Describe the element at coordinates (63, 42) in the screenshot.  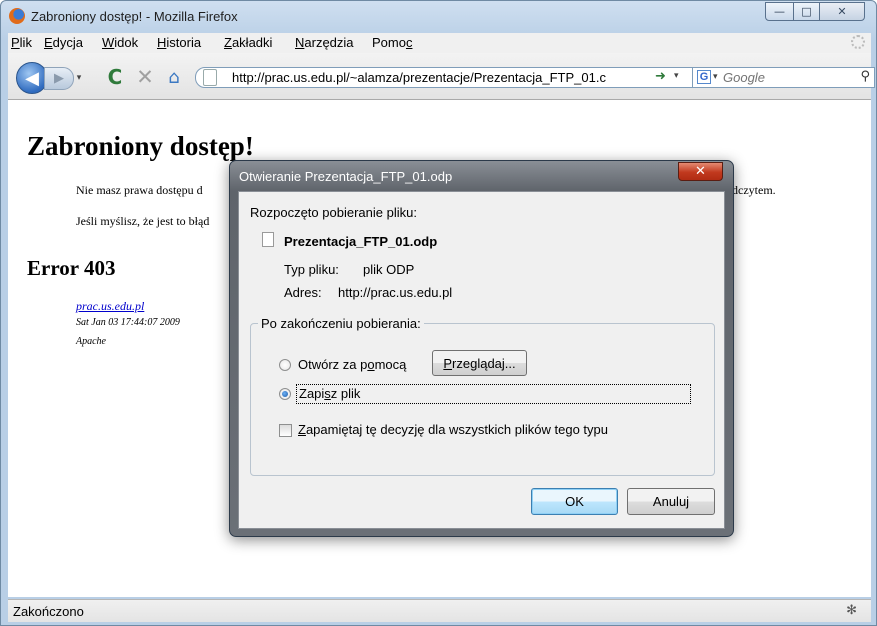
I see `menu-edycja: Edycja` at that location.